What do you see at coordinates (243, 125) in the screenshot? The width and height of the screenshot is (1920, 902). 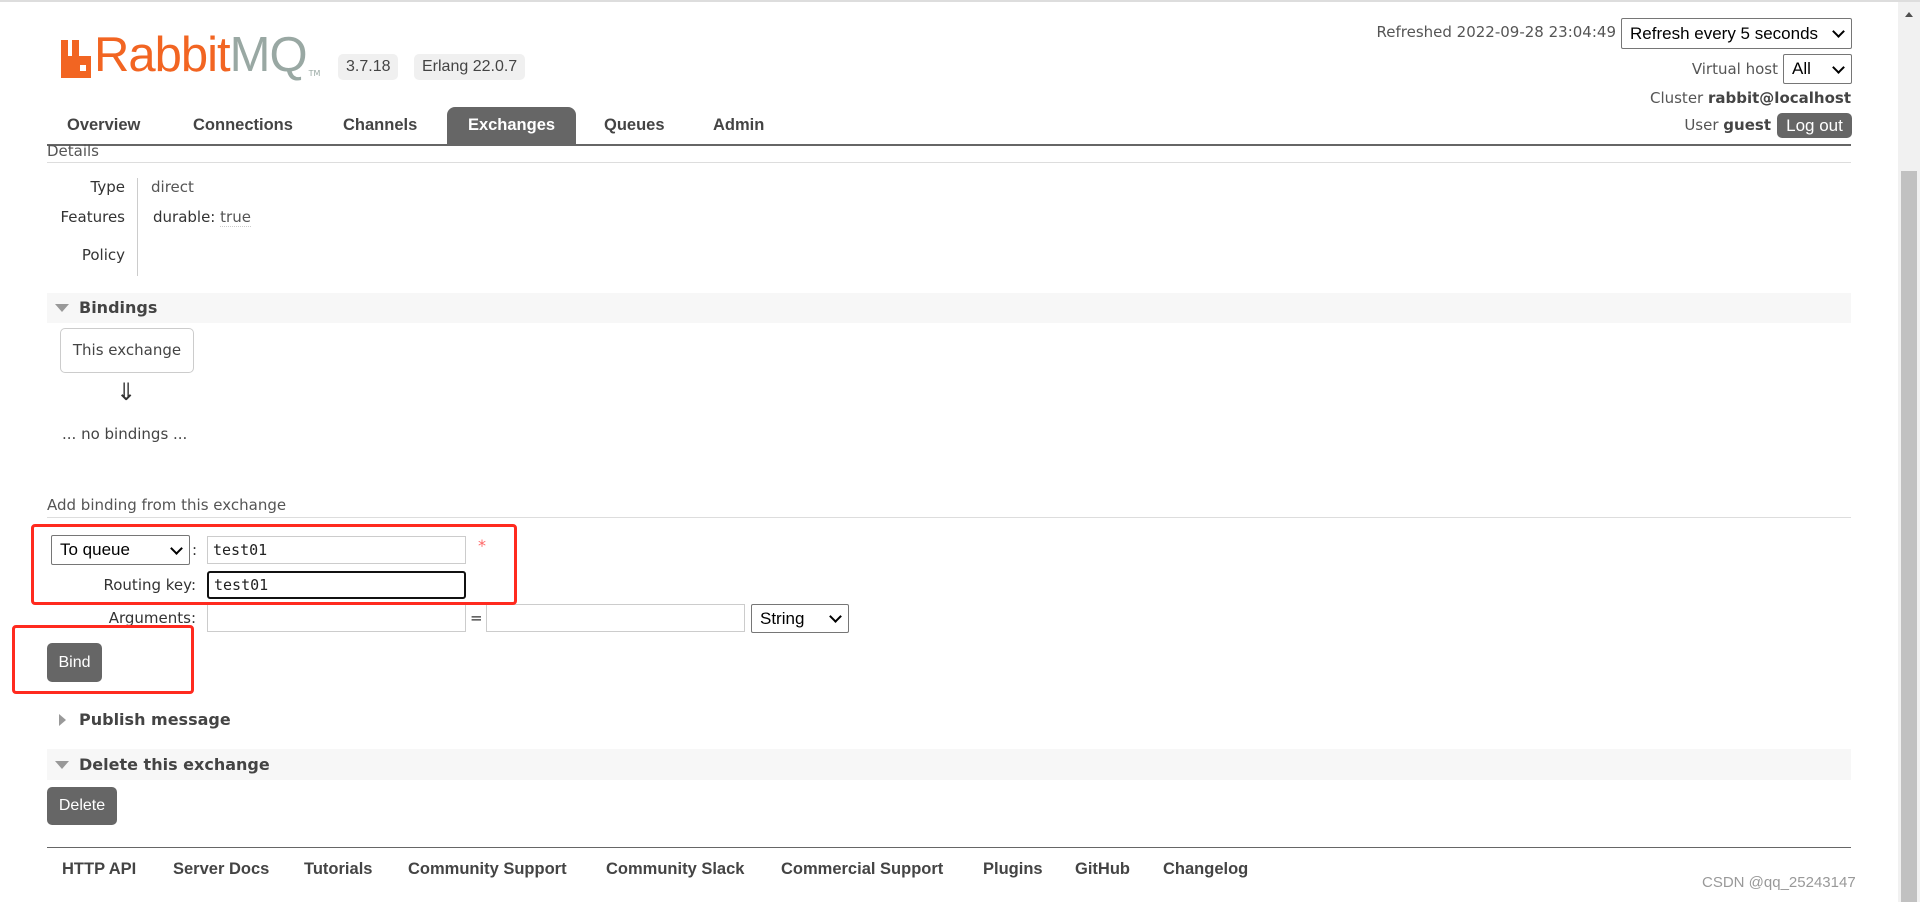 I see `tab-connections: Connections` at bounding box center [243, 125].